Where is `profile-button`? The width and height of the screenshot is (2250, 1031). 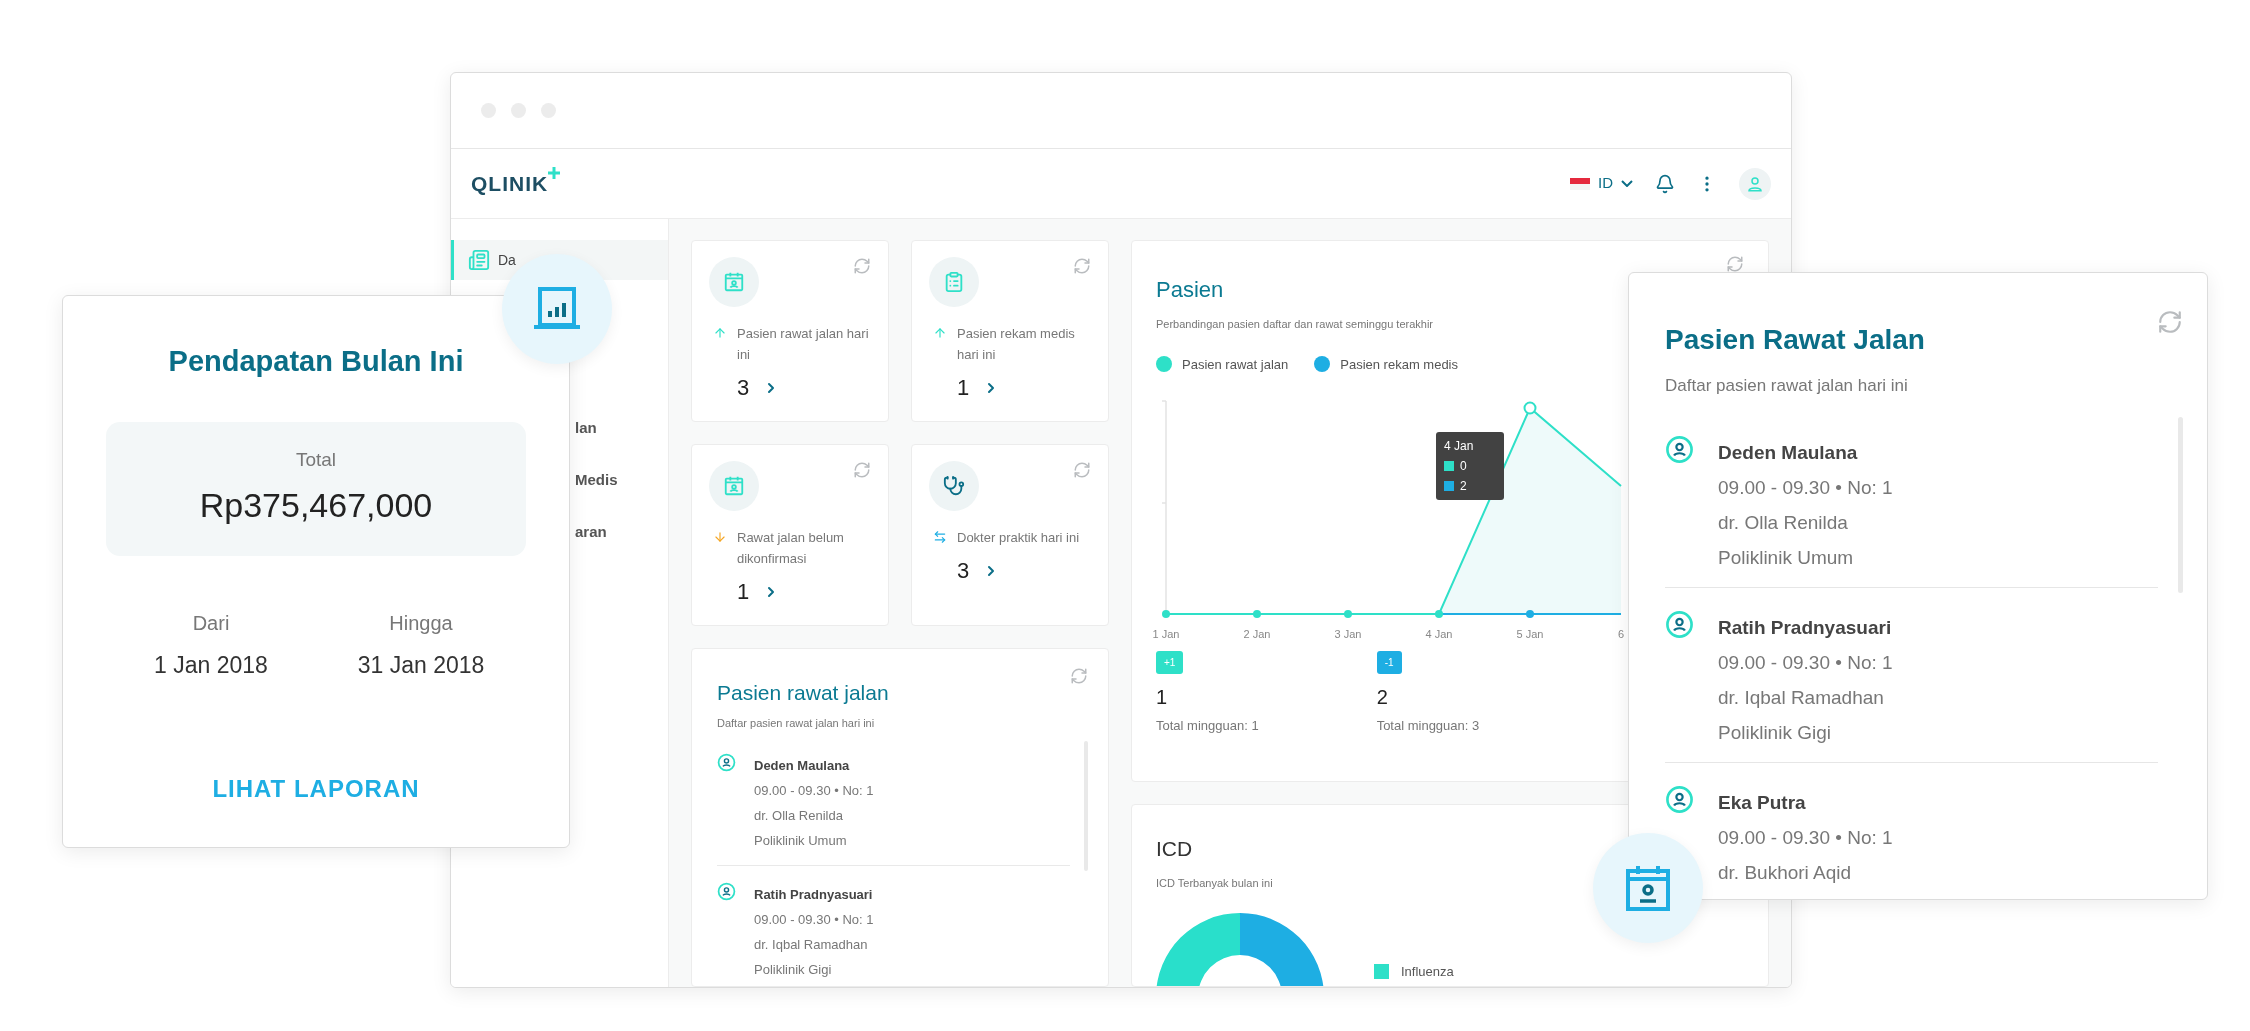
profile-button is located at coordinates (1755, 183).